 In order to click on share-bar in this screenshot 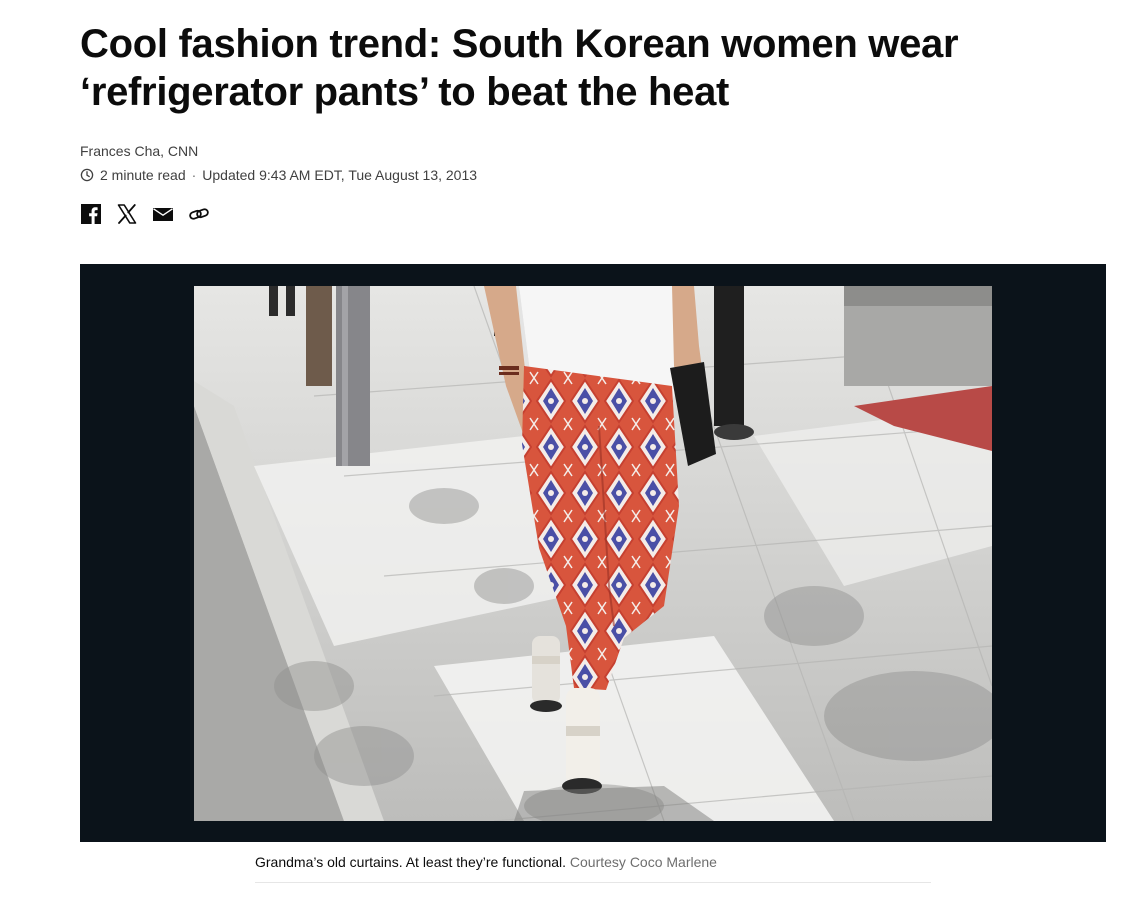, I will do `click(145, 214)`.